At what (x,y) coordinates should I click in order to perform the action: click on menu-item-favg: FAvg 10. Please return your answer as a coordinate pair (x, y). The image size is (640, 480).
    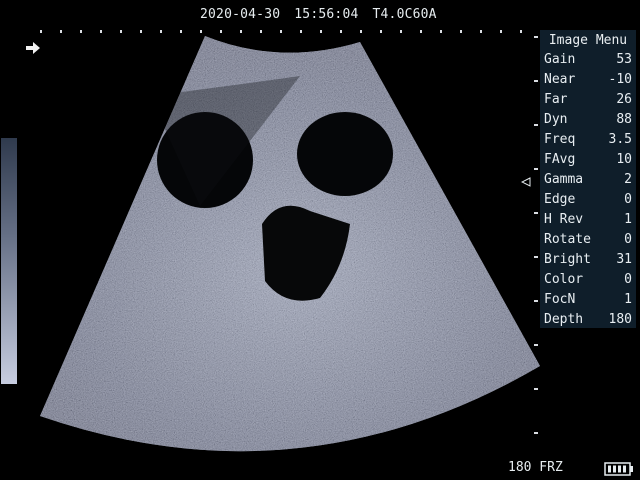
    Looking at the image, I should click on (588, 160).